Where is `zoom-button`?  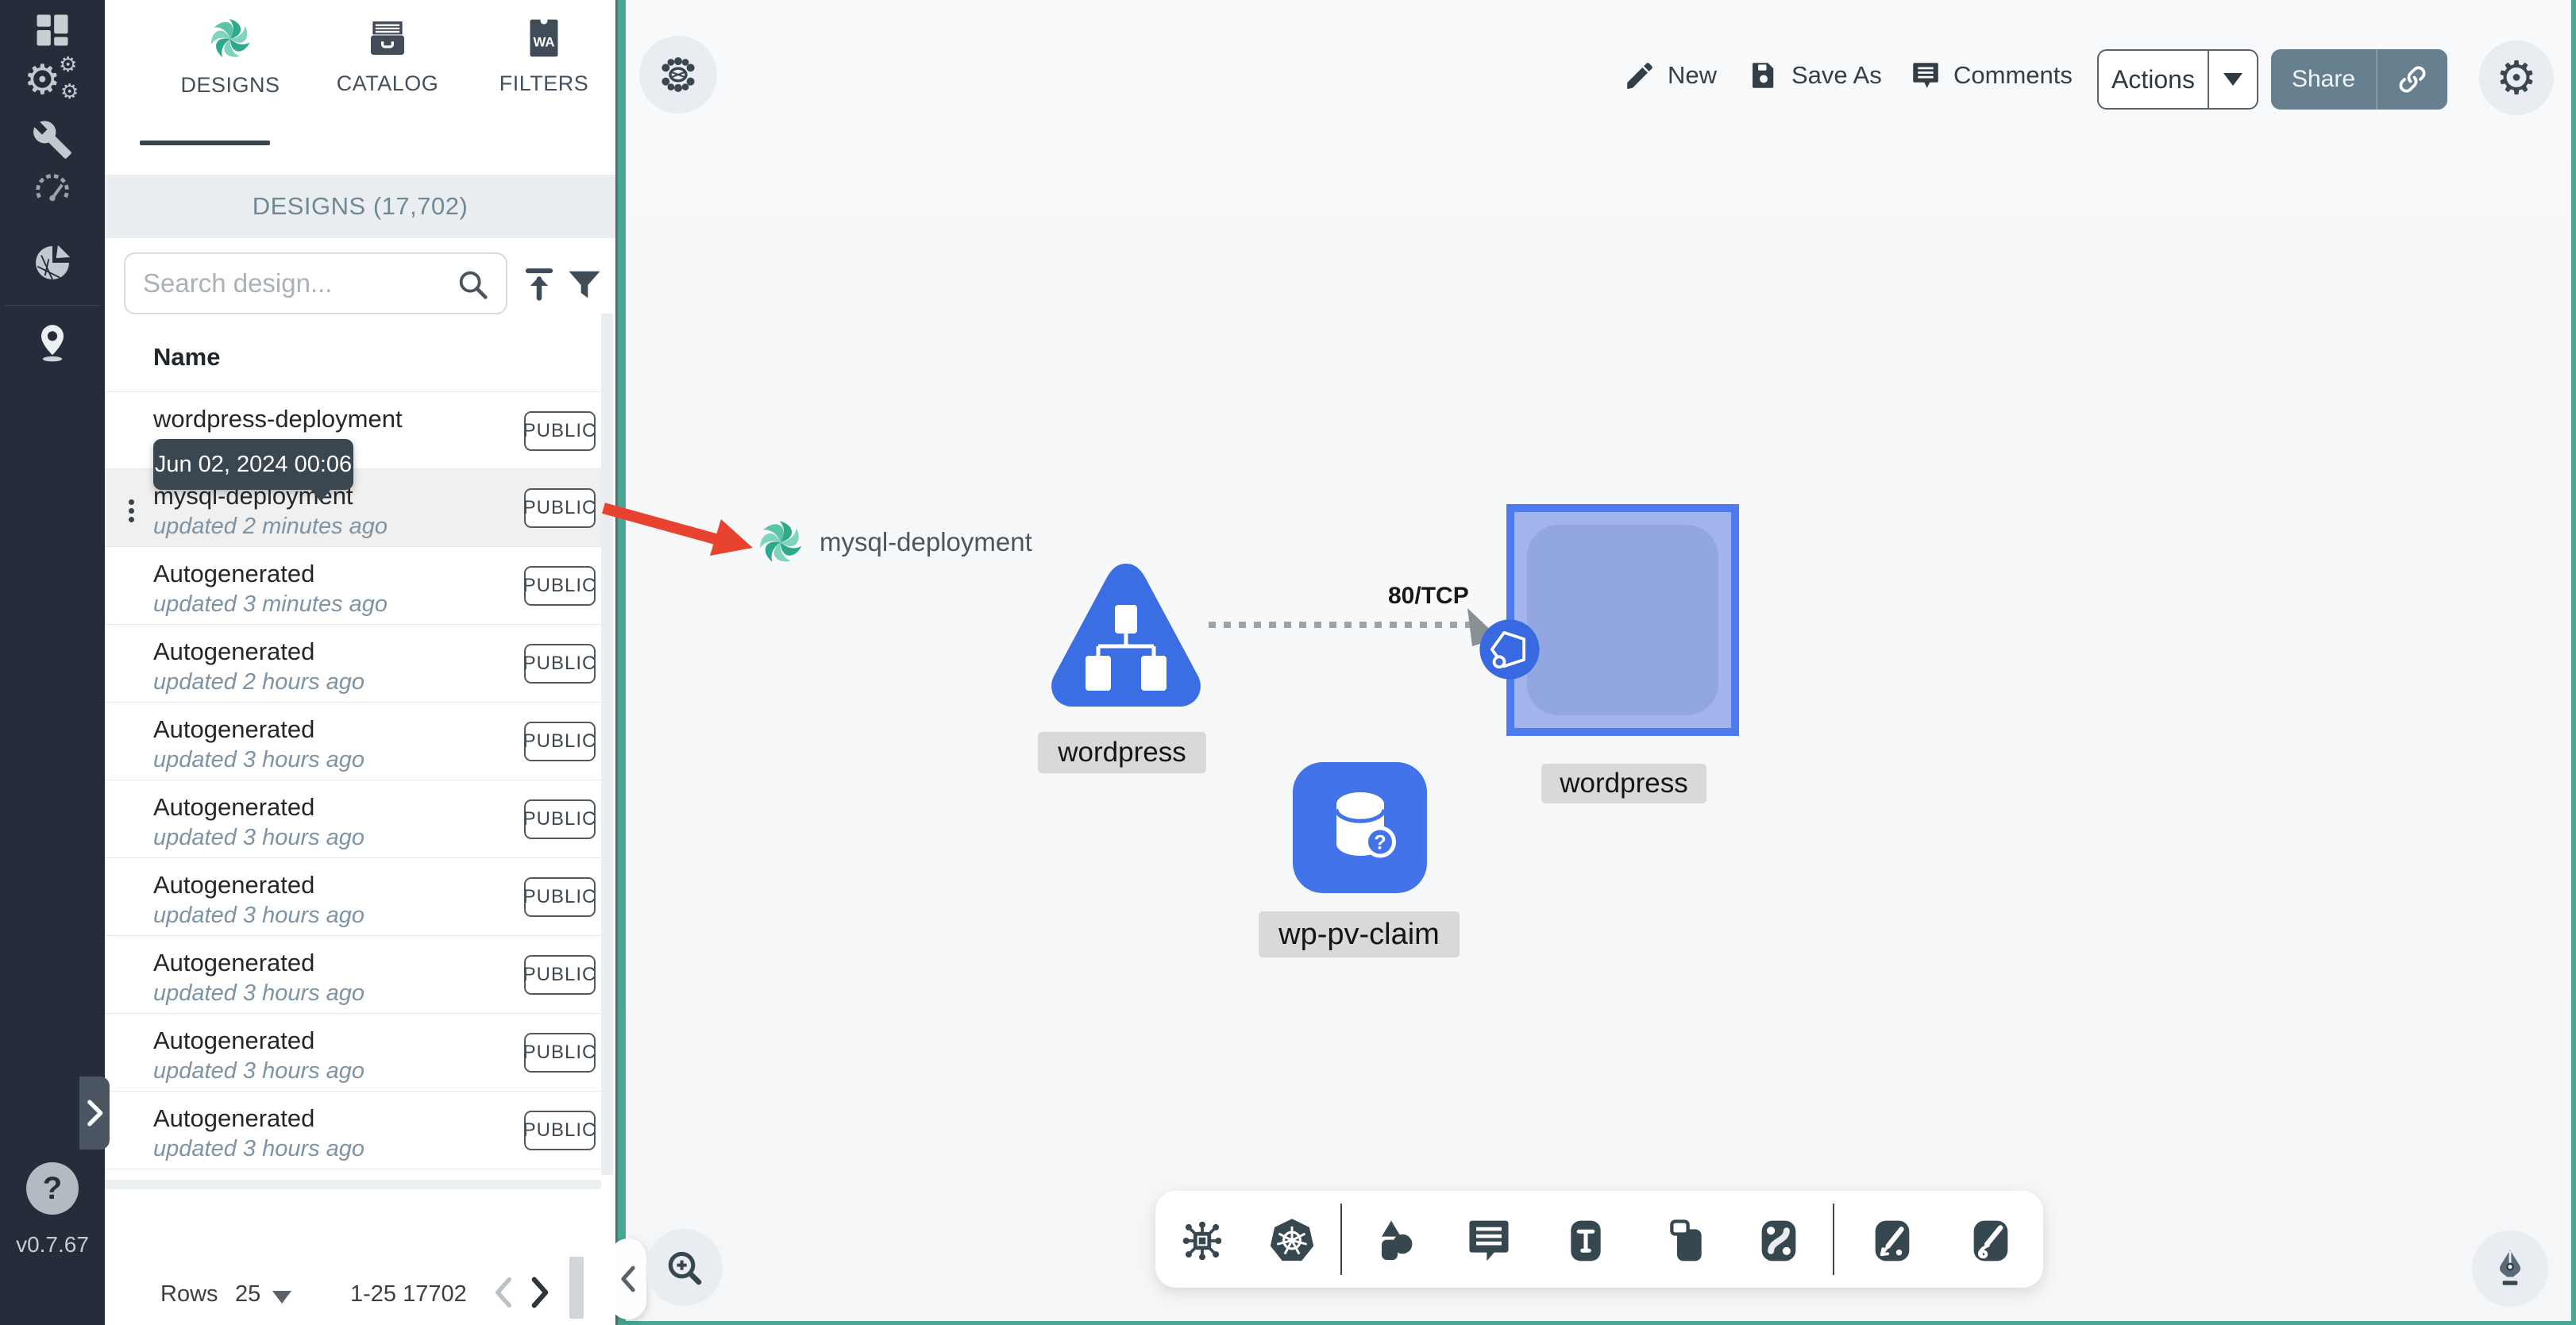 zoom-button is located at coordinates (684, 1268).